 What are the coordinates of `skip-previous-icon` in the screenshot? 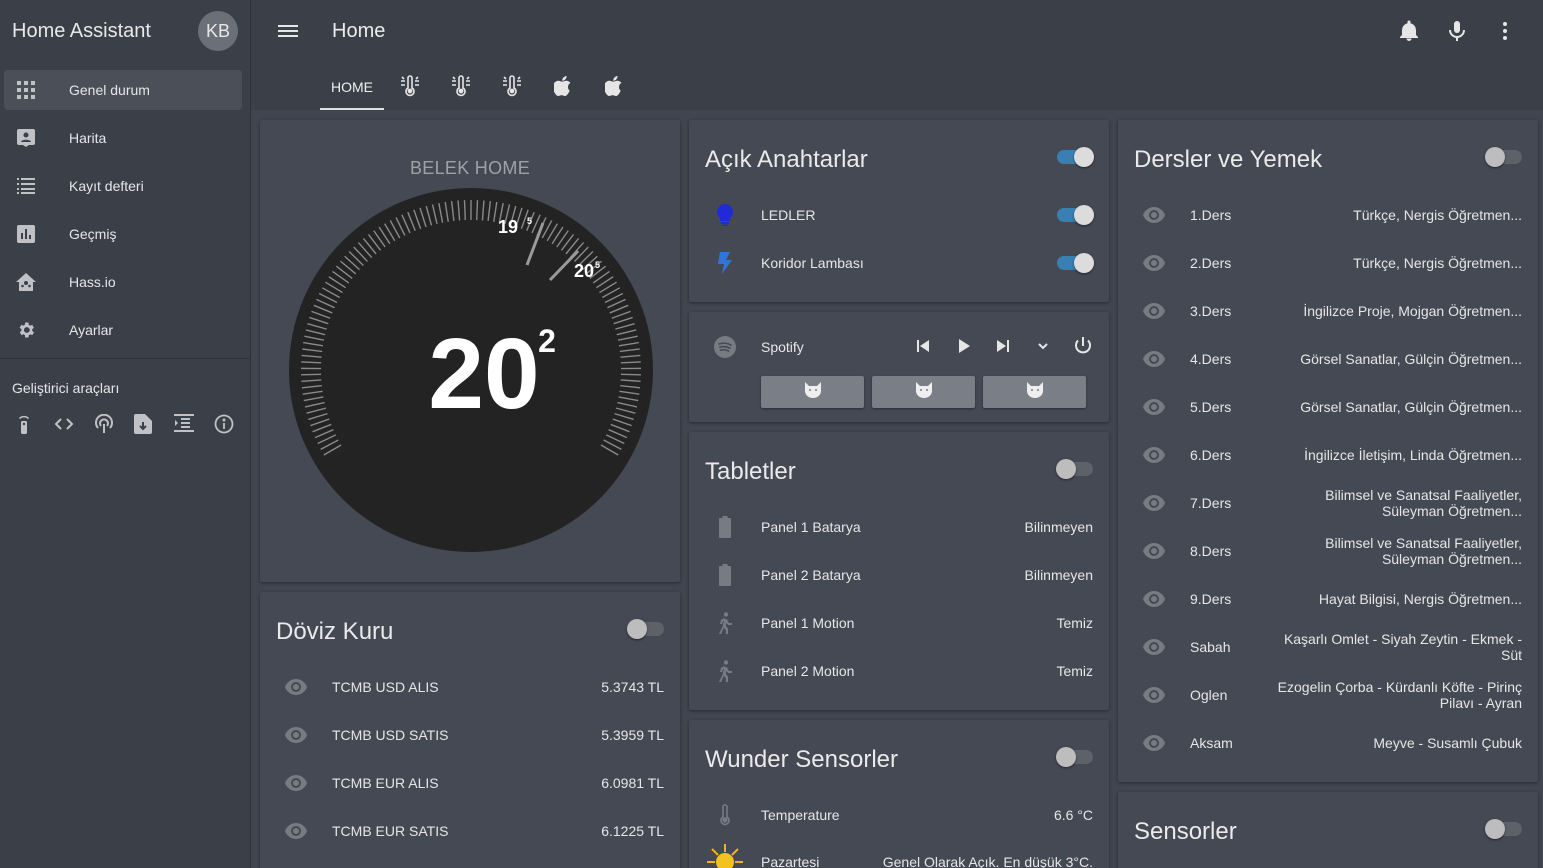 It's located at (923, 346).